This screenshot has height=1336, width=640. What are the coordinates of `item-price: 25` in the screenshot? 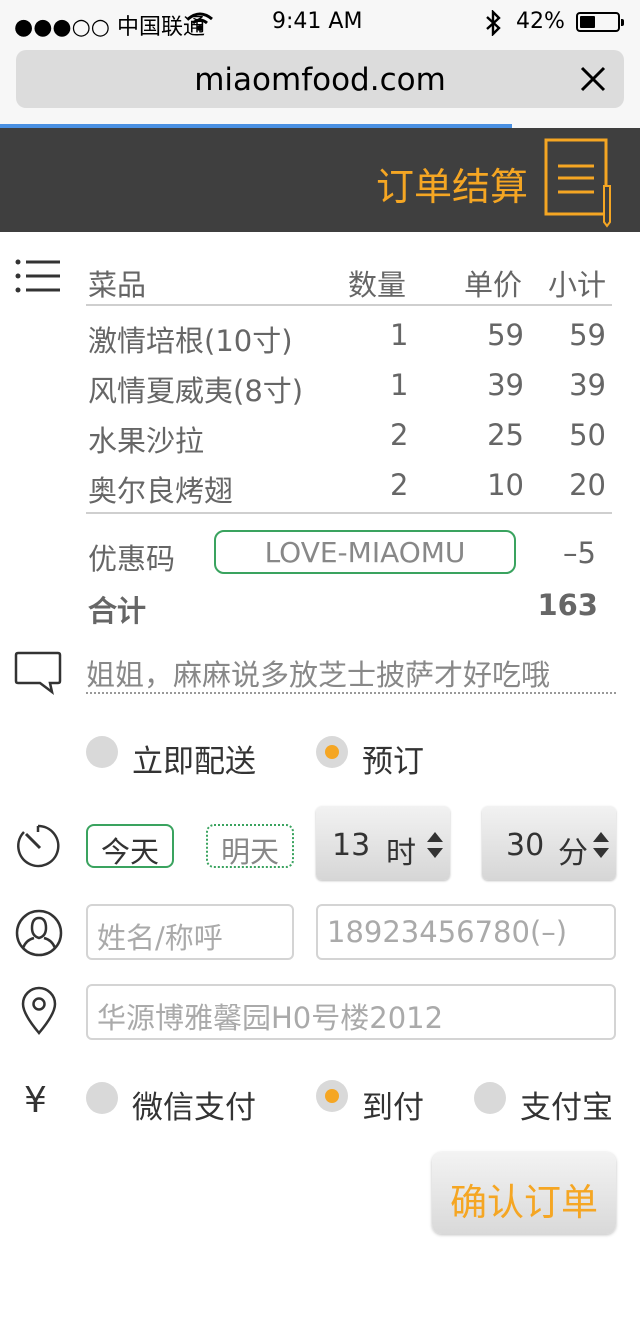 It's located at (505, 435).